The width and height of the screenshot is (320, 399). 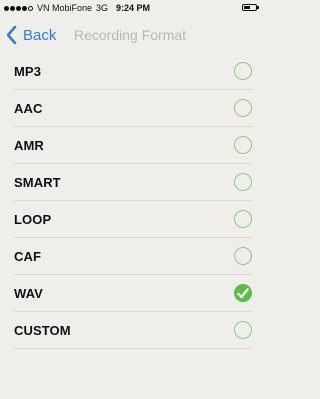 I want to click on chevron-left-icon, so click(x=11, y=35).